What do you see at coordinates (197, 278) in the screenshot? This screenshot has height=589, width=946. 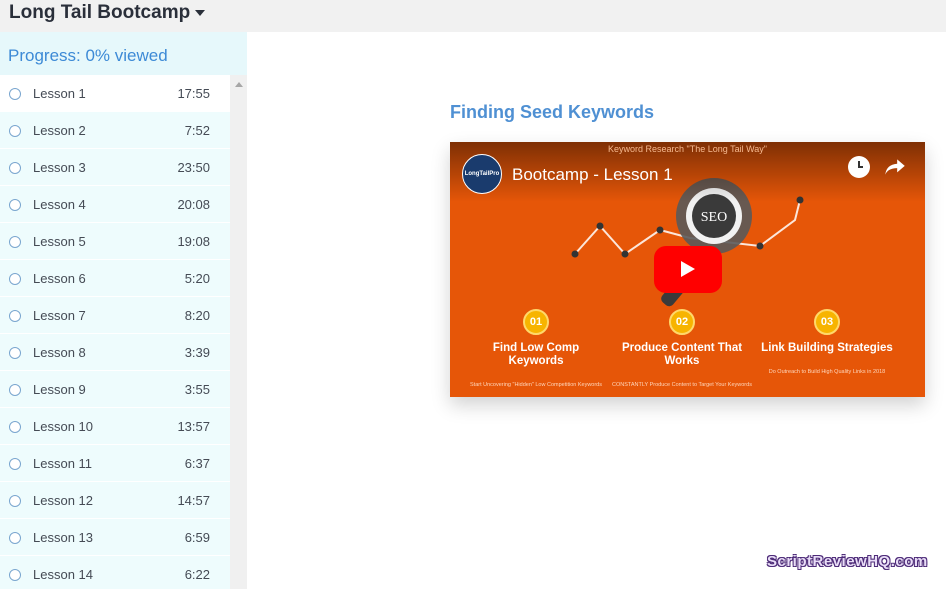 I see `lesson-duration: 5:20` at bounding box center [197, 278].